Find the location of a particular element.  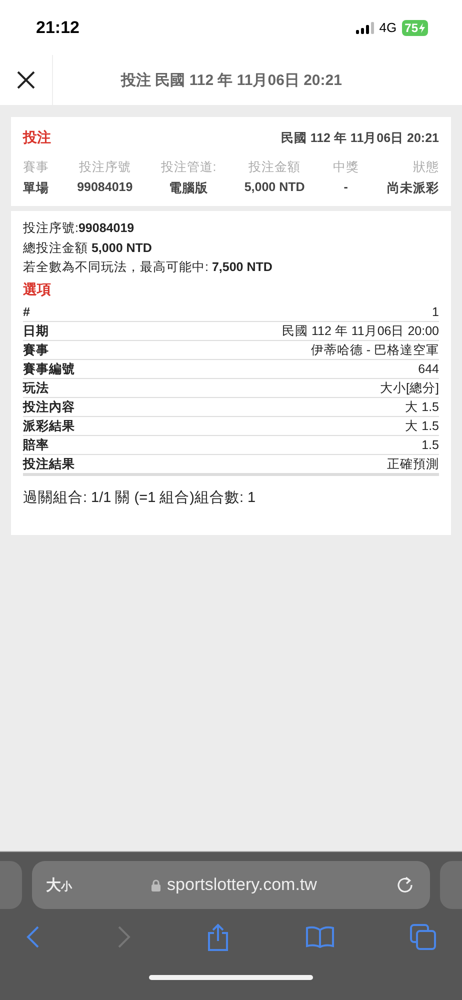

row-value: 民國 112 年 11月06日 20:00 is located at coordinates (360, 331).